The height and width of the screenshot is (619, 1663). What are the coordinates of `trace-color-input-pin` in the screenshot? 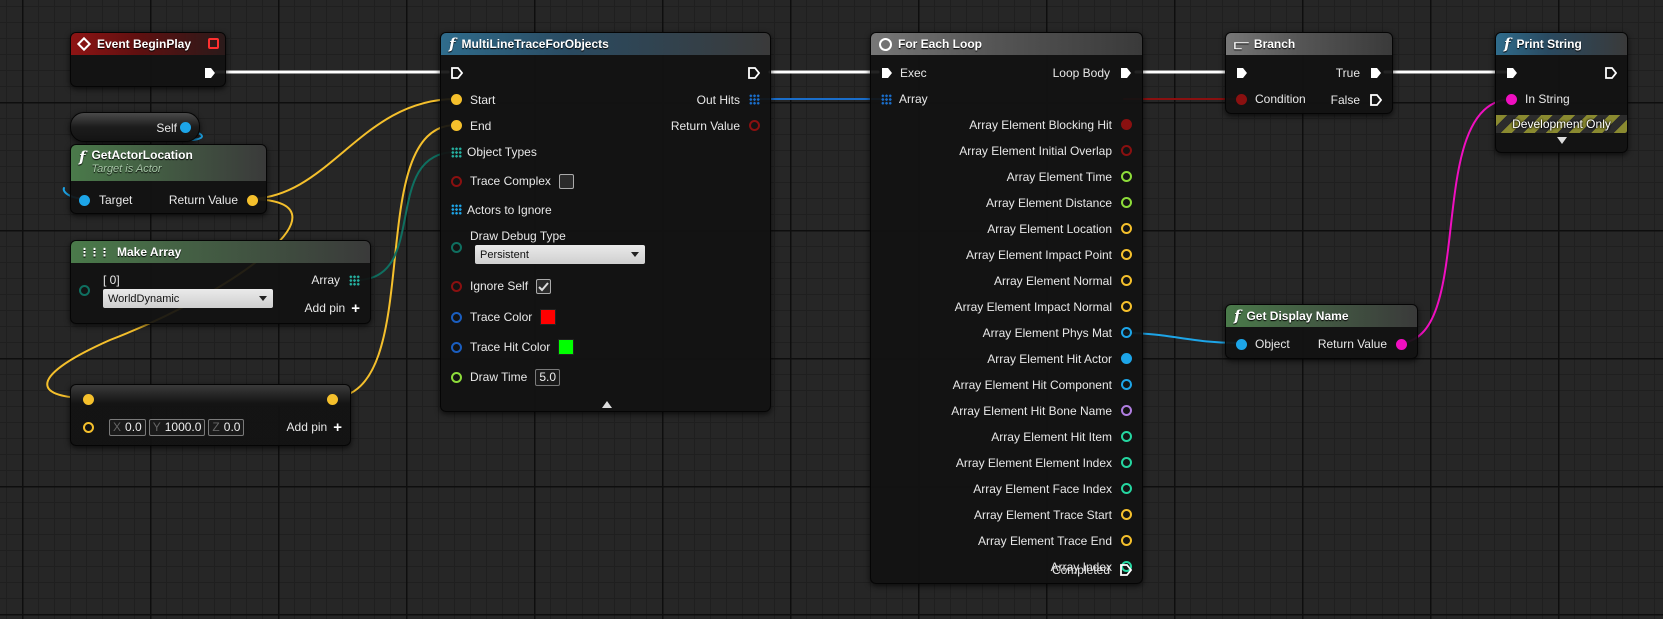 It's located at (456, 317).